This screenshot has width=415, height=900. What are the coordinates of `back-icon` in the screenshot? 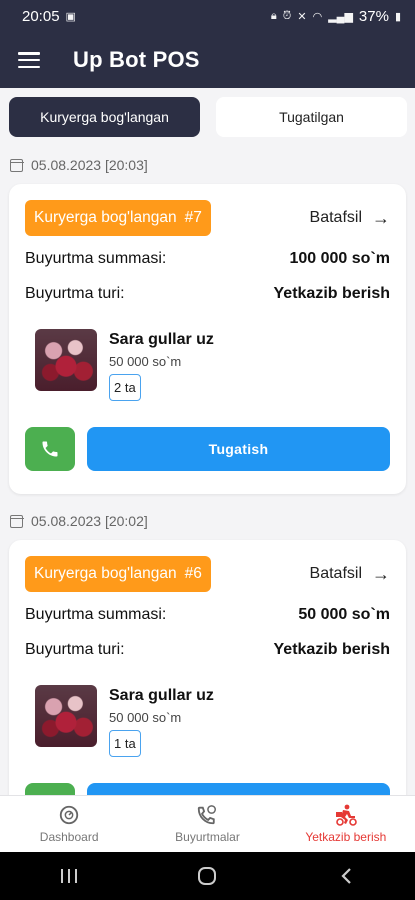 It's located at (346, 876).